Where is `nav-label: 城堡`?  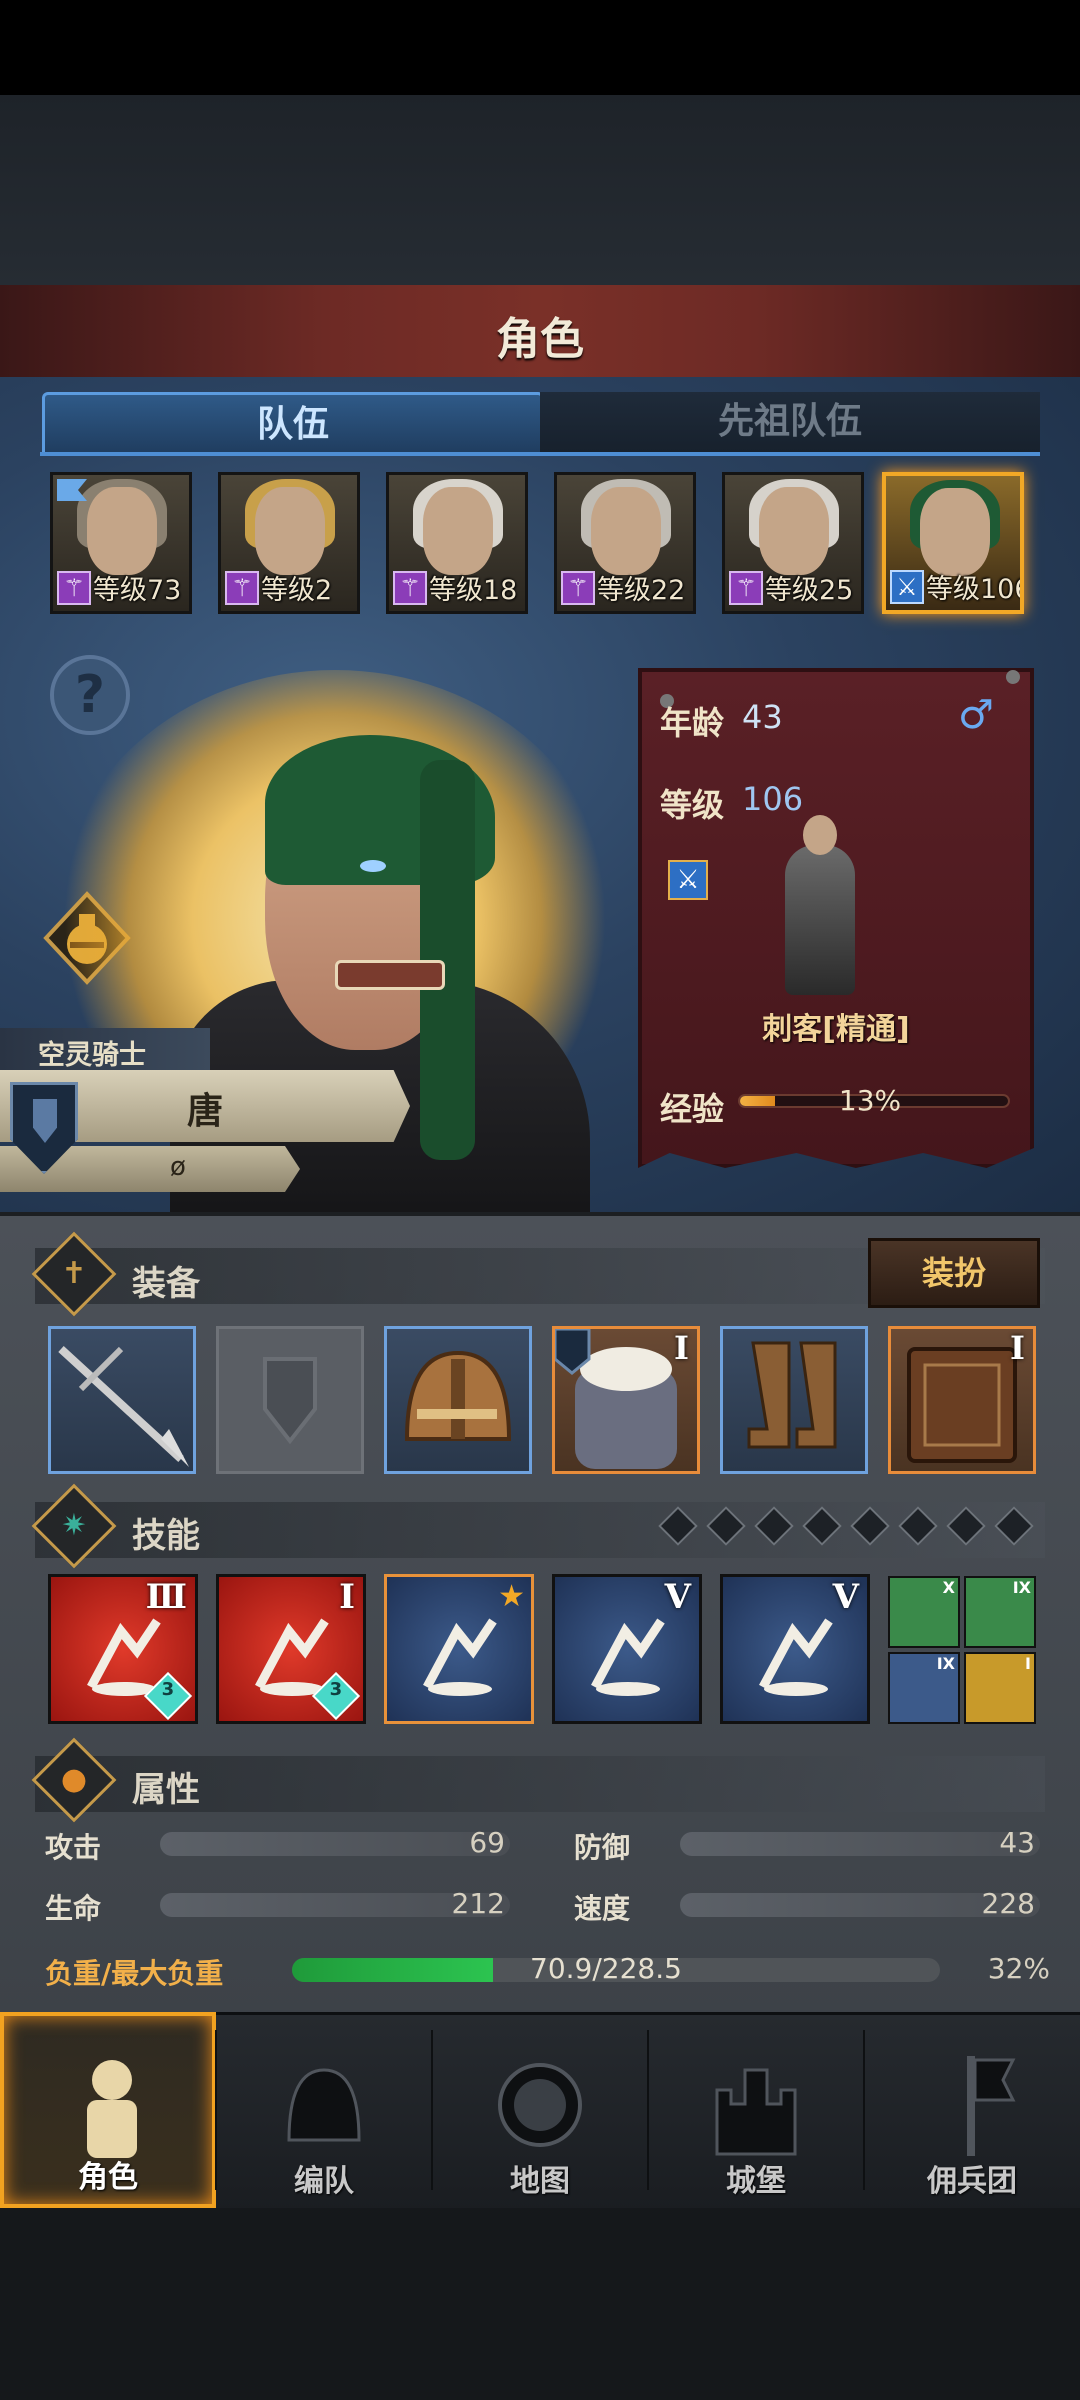 nav-label: 城堡 is located at coordinates (756, 2181).